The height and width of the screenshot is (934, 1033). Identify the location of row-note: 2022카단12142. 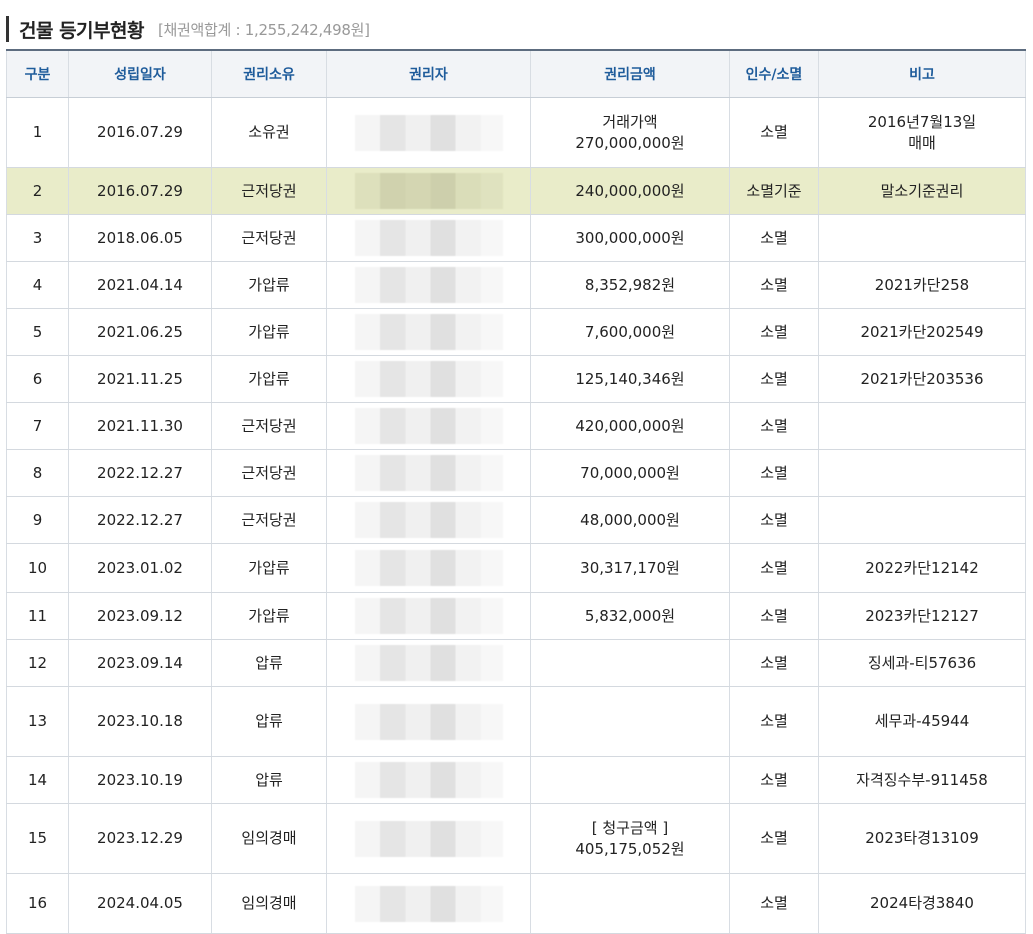
(922, 568).